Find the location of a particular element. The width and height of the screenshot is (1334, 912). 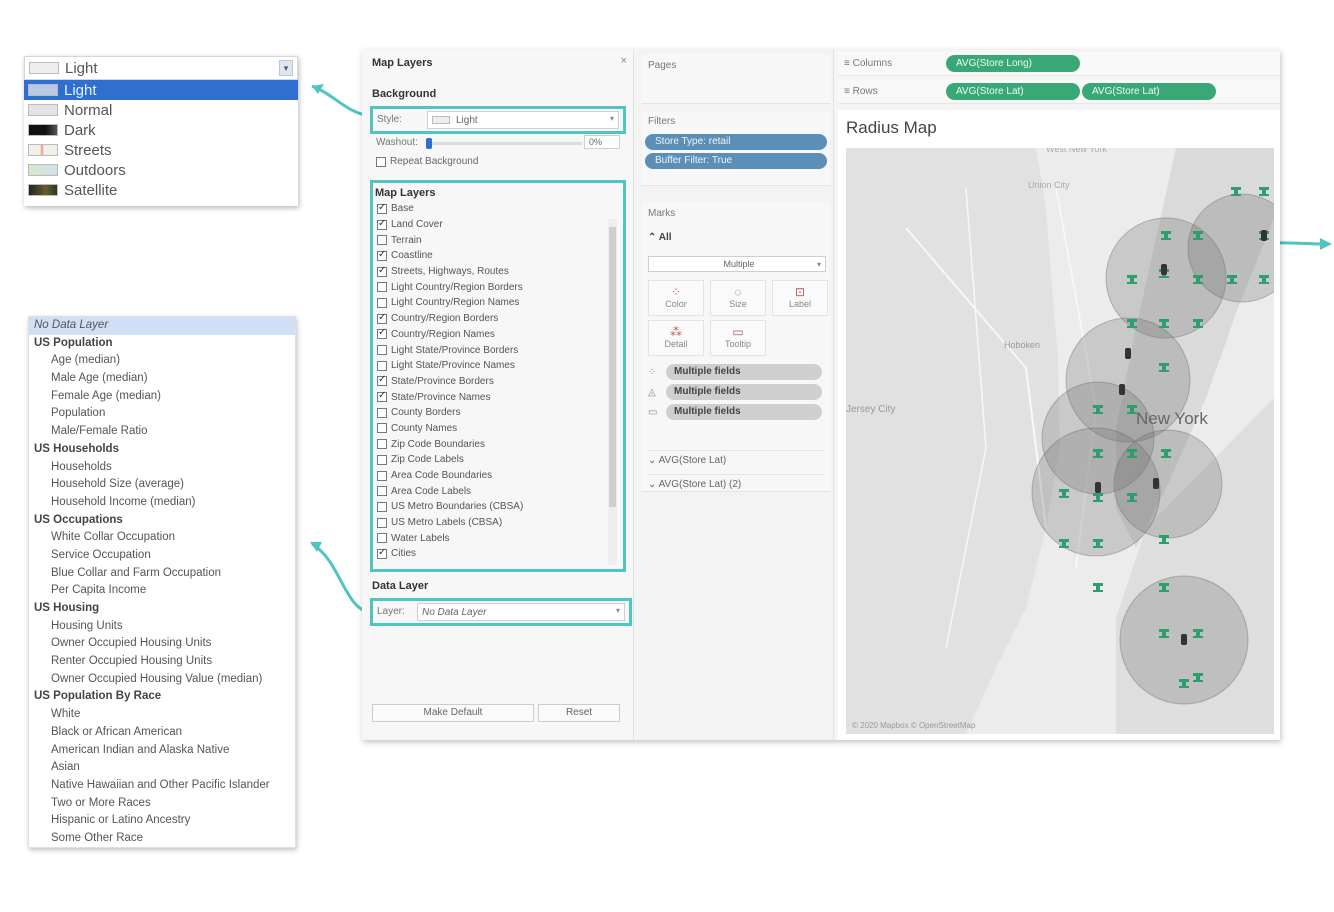

map-layer-row: Coastline is located at coordinates (498, 256).